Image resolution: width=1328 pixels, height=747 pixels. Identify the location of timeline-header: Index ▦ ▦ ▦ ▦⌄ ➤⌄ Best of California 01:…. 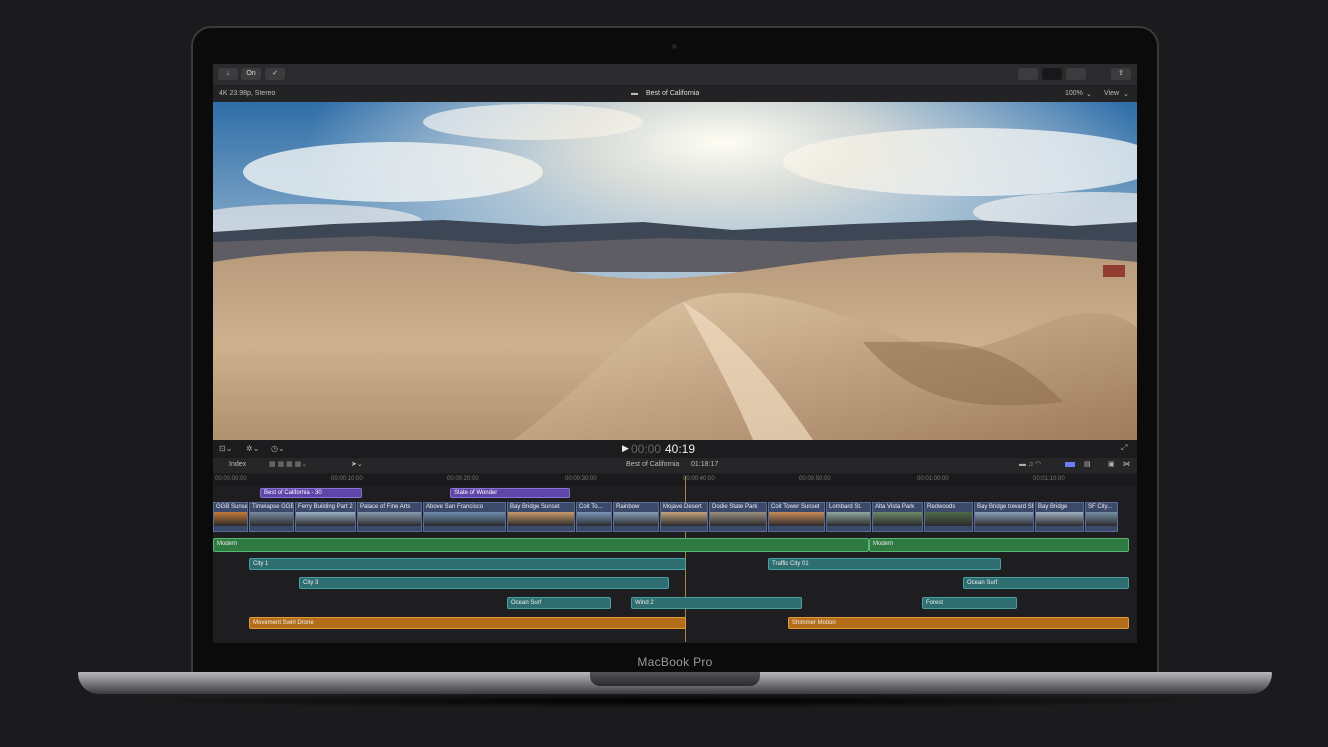
(675, 465).